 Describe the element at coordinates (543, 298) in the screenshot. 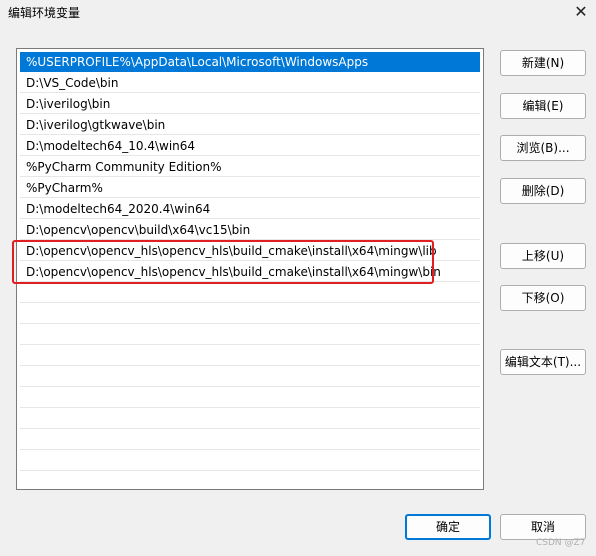

I see `move-down-button: 下移(O)` at that location.